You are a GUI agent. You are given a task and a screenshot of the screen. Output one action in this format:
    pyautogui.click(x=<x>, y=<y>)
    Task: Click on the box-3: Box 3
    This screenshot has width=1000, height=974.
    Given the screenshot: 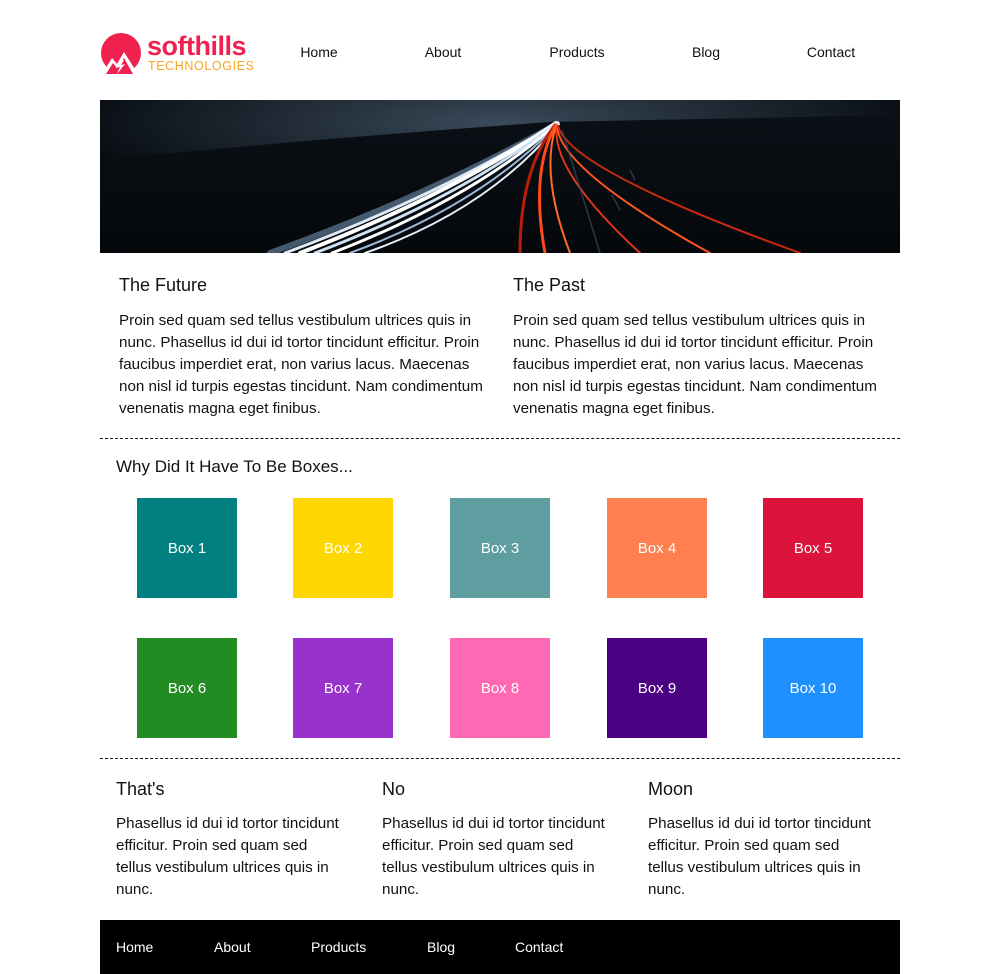 What is the action you would take?
    pyautogui.click(x=500, y=548)
    